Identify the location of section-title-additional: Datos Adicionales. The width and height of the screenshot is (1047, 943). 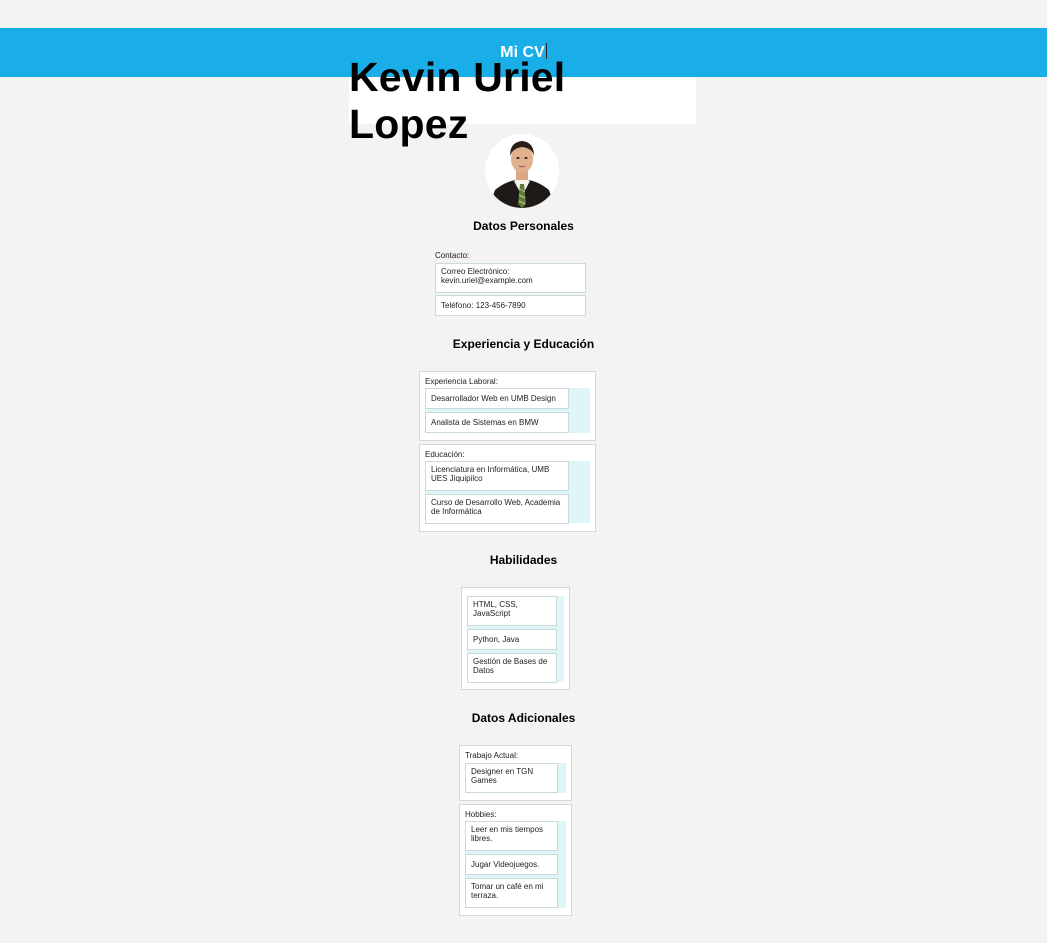
(523, 718).